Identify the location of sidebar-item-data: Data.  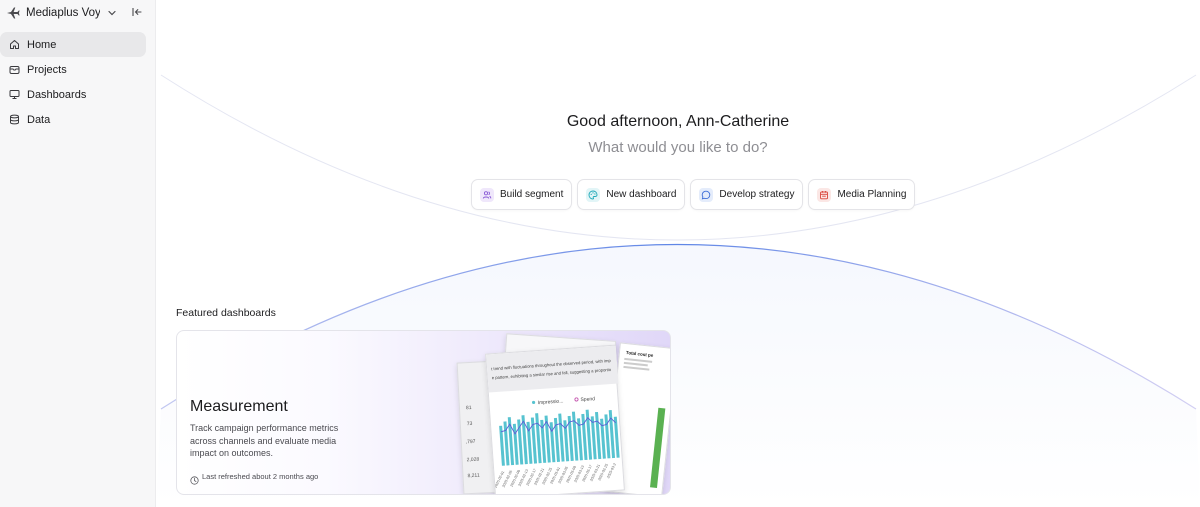
(73, 119).